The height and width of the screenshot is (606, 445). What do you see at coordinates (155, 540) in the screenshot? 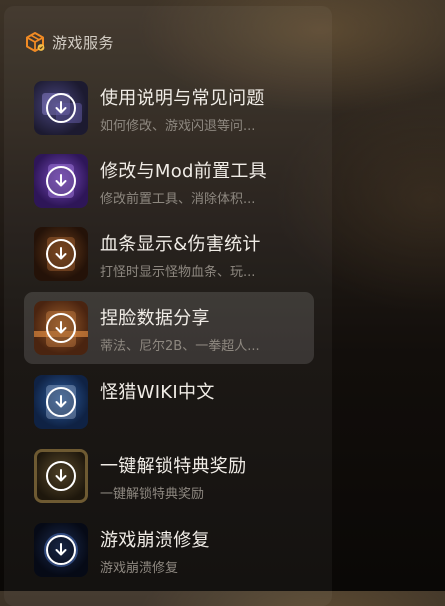
I see `item-title: 游戏崩溃修复` at bounding box center [155, 540].